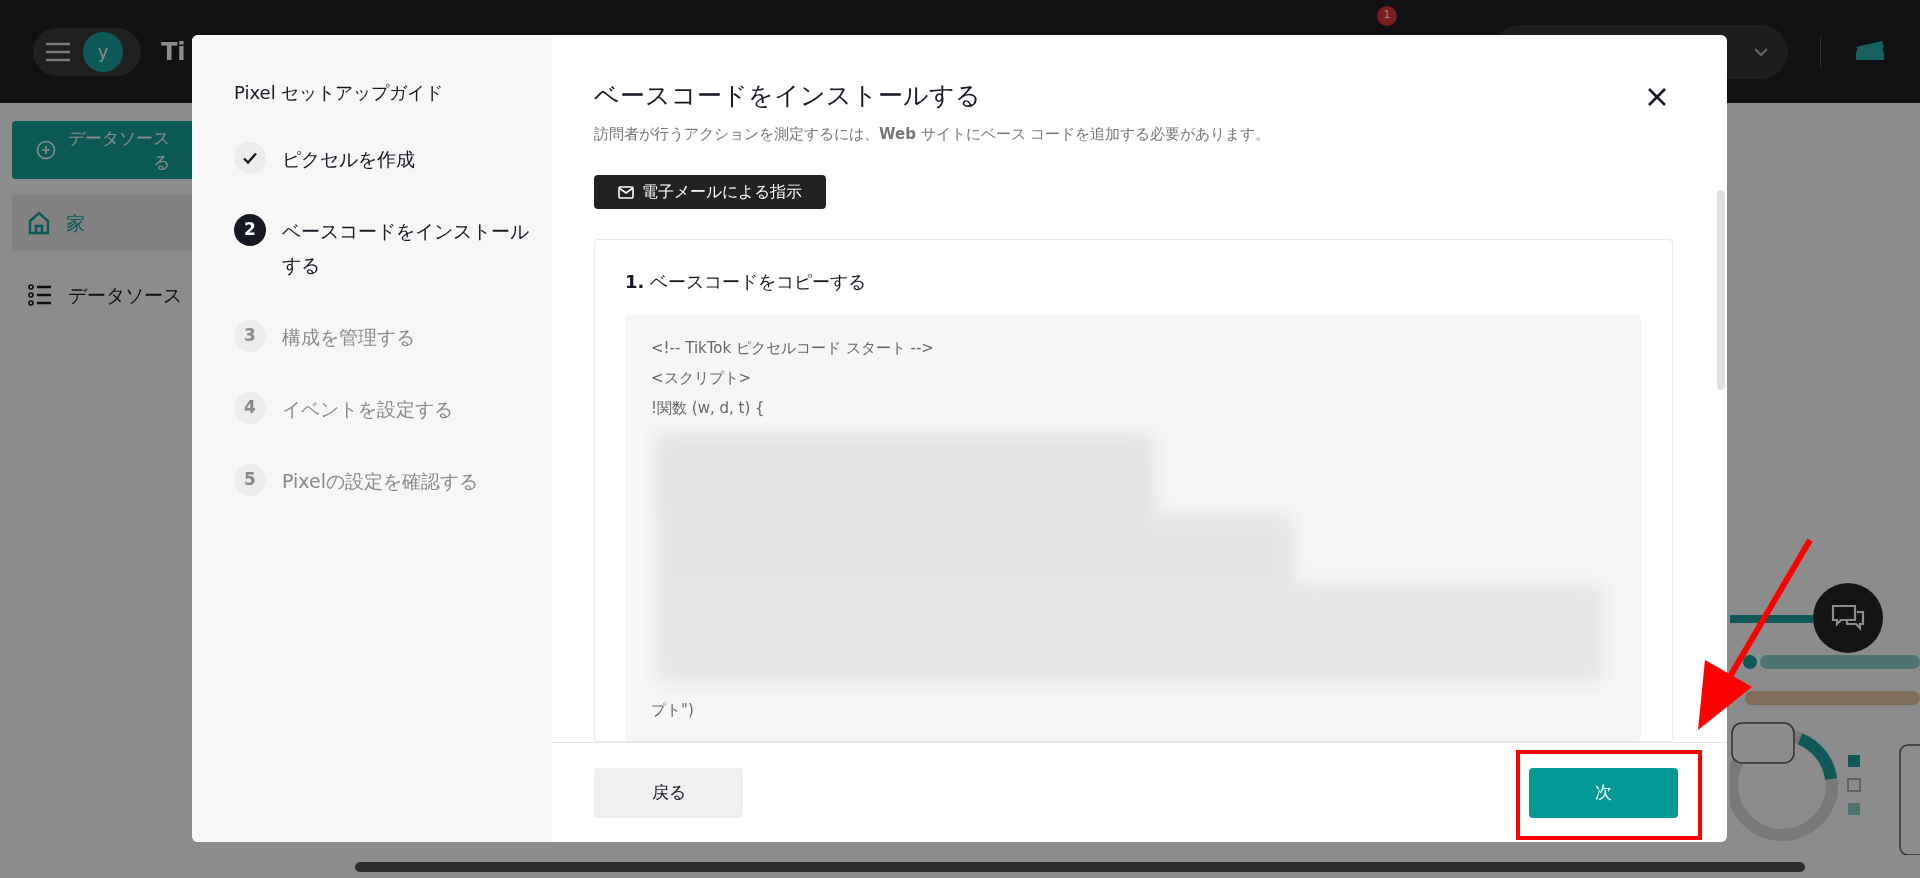  I want to click on plus-circle-icon, so click(46, 150).